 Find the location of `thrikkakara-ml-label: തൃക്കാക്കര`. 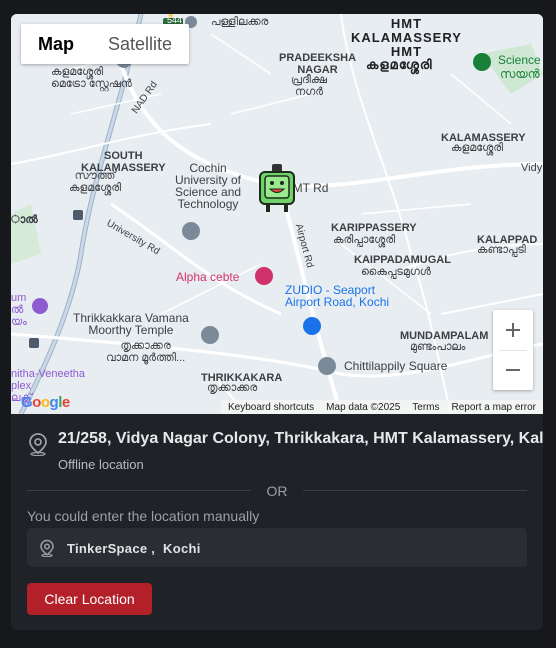

thrikkakara-ml-label: തൃക്കാക്കര is located at coordinates (232, 388).